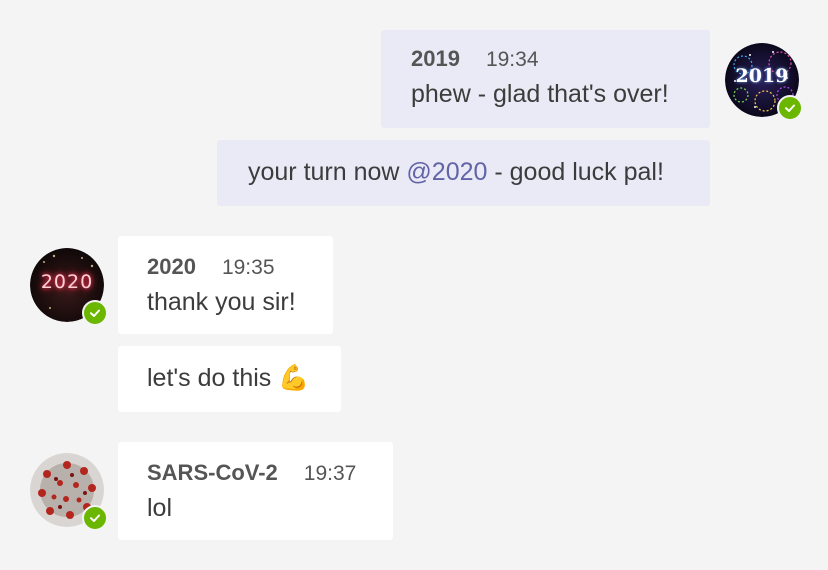 This screenshot has height=570, width=828. I want to click on flexed-biceps-emoji: 💪, so click(294, 378).